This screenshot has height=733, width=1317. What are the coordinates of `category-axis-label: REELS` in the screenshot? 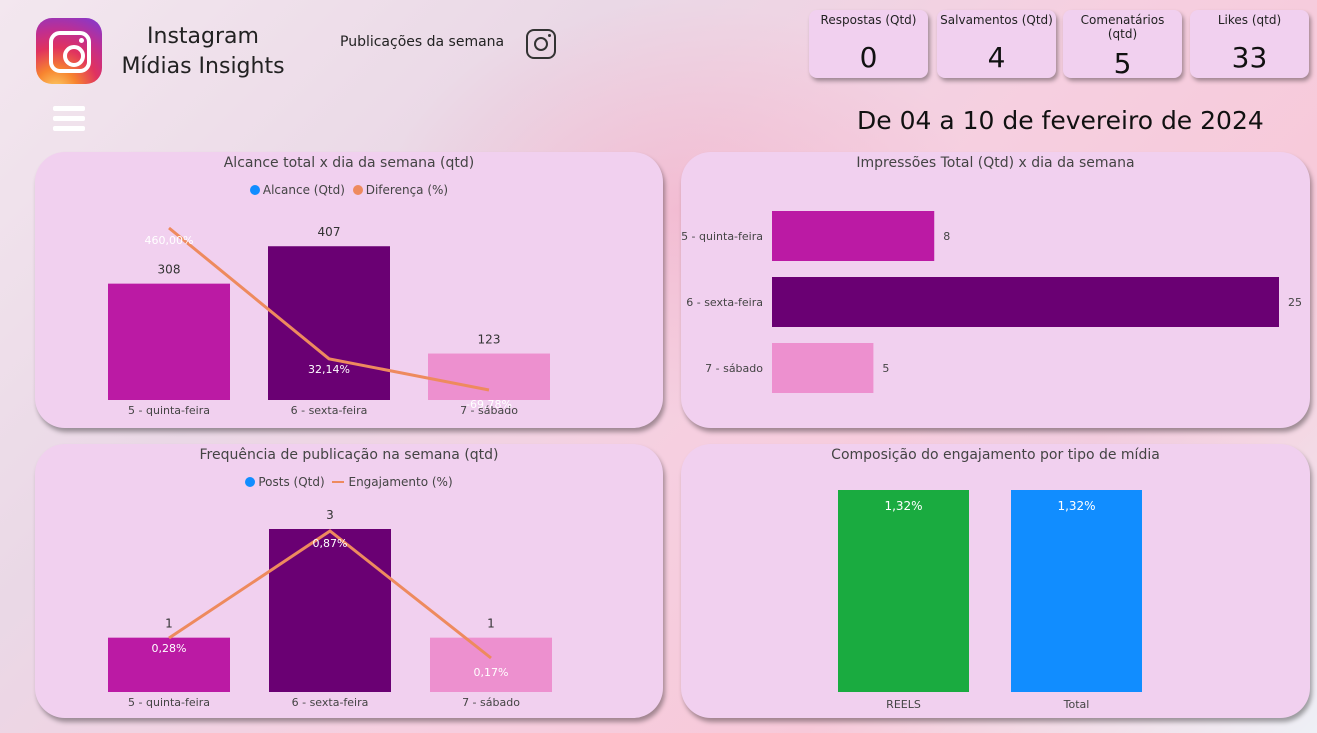 It's located at (903, 704).